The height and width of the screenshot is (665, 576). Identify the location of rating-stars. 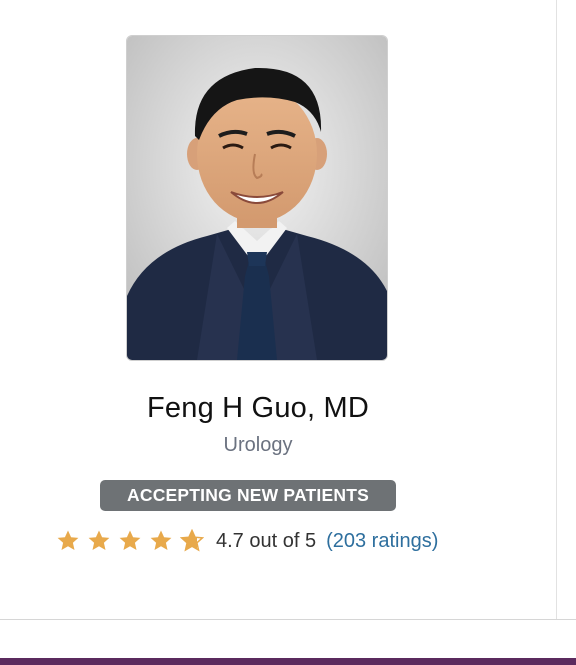
(130, 541).